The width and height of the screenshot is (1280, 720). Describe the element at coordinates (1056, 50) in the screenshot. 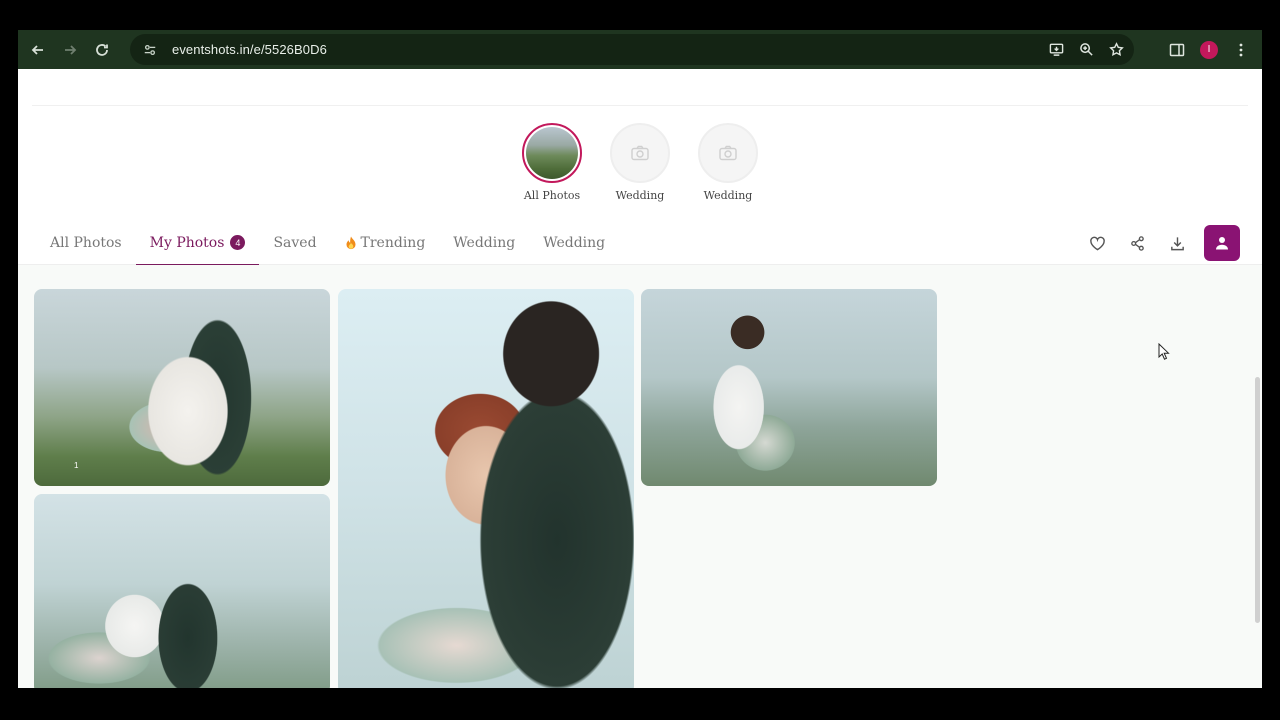

I see `install-app-icon` at that location.